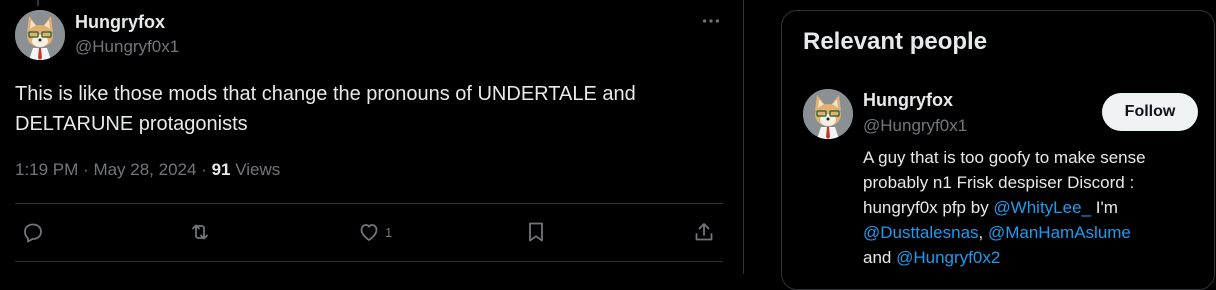  Describe the element at coordinates (1104, 207) in the screenshot. I see `bio-text: I'm` at that location.